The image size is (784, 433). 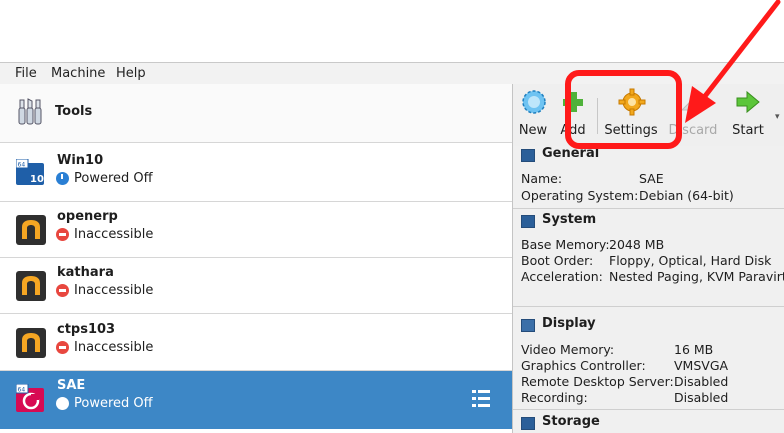 What do you see at coordinates (690, 260) in the screenshot?
I see `boot-value: Floppy, Optical, Hard Disk` at bounding box center [690, 260].